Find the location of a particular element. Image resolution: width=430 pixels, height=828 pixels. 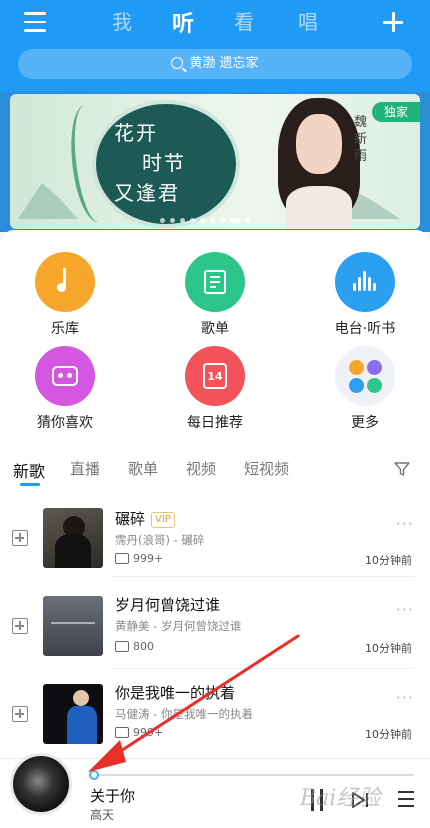

feature-more: 更多 is located at coordinates (365, 389).